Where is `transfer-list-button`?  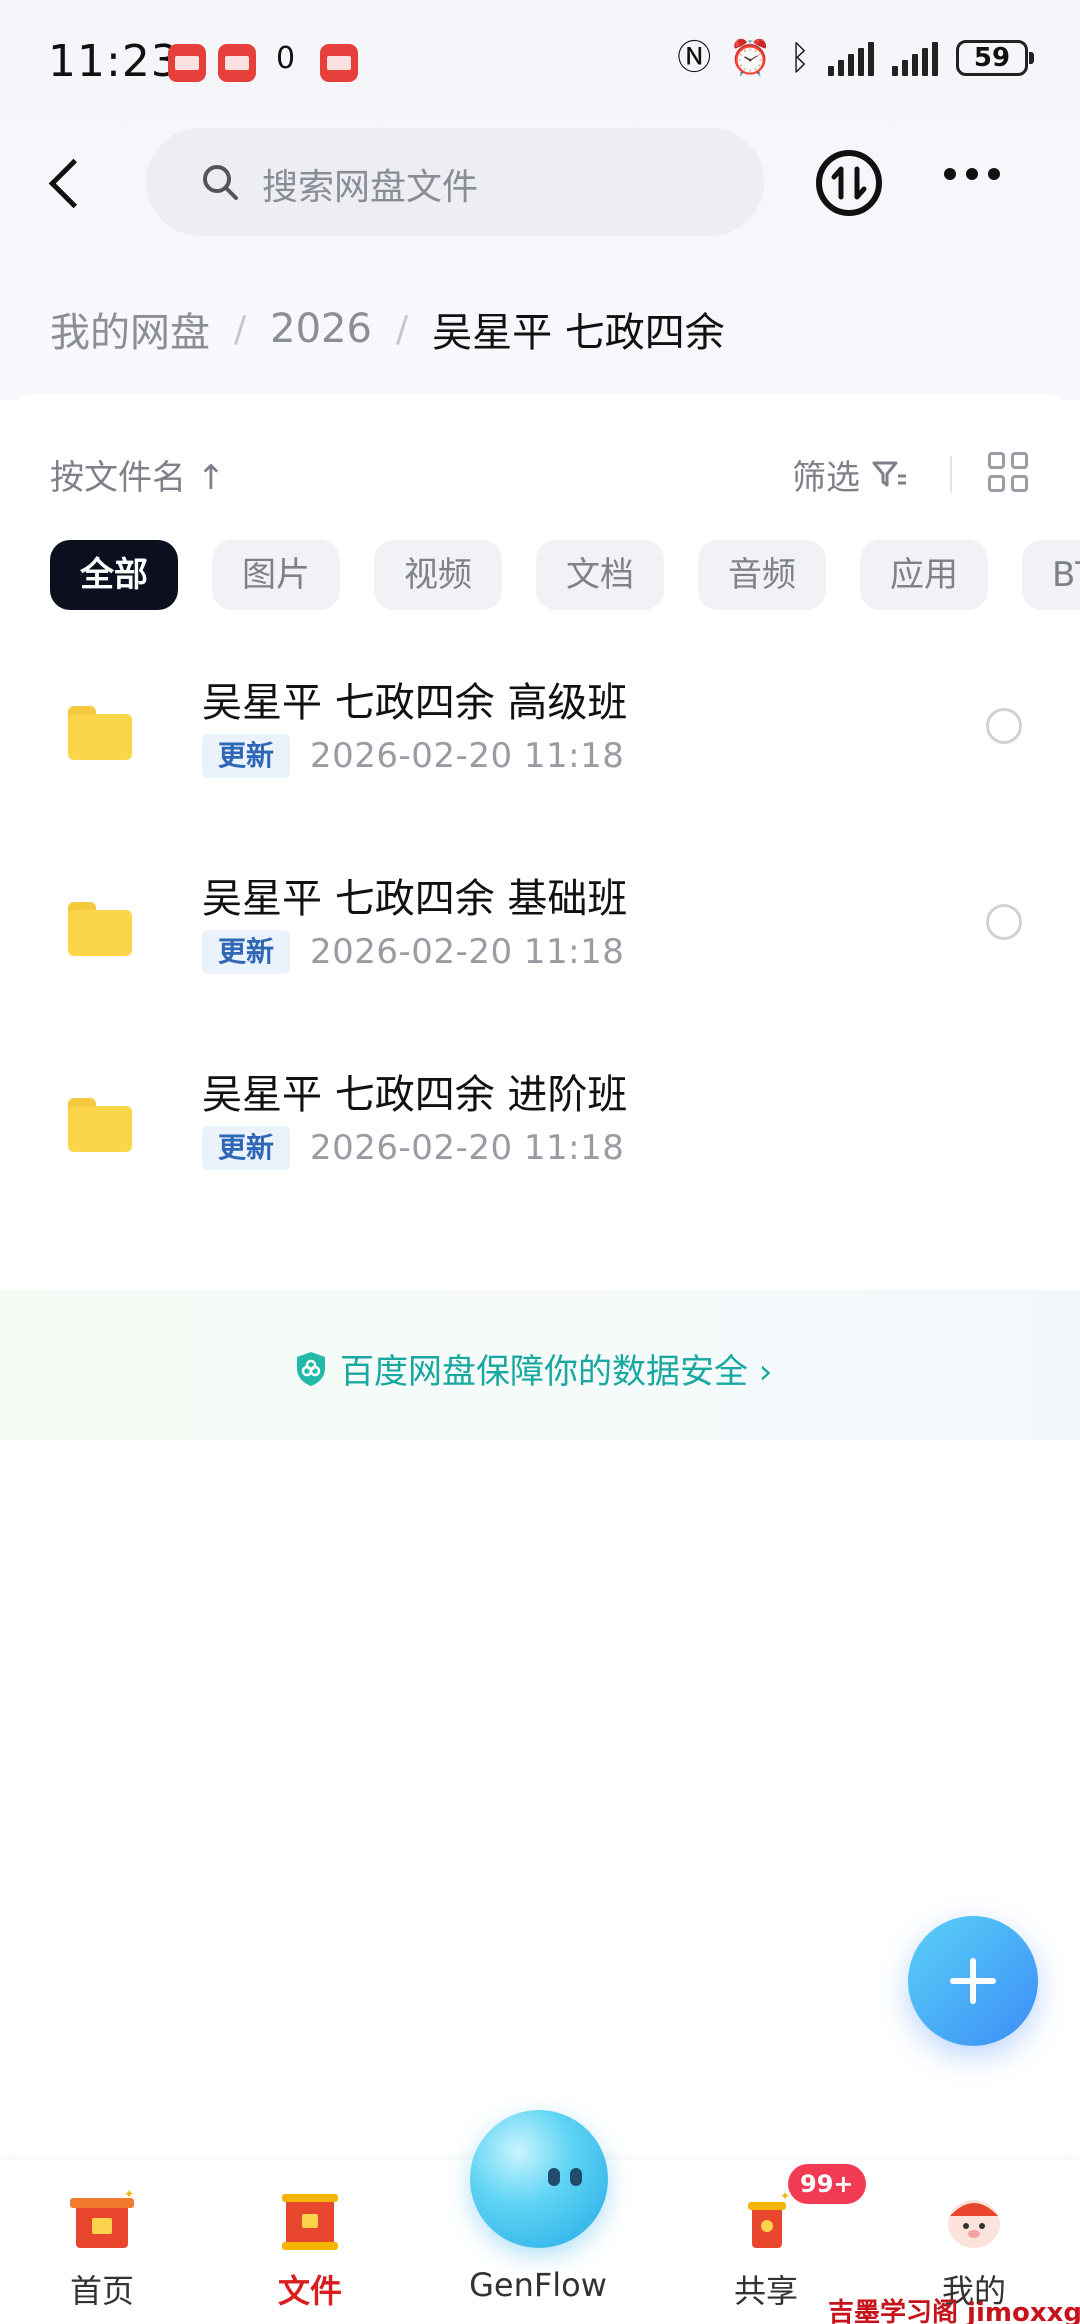 transfer-list-button is located at coordinates (849, 183).